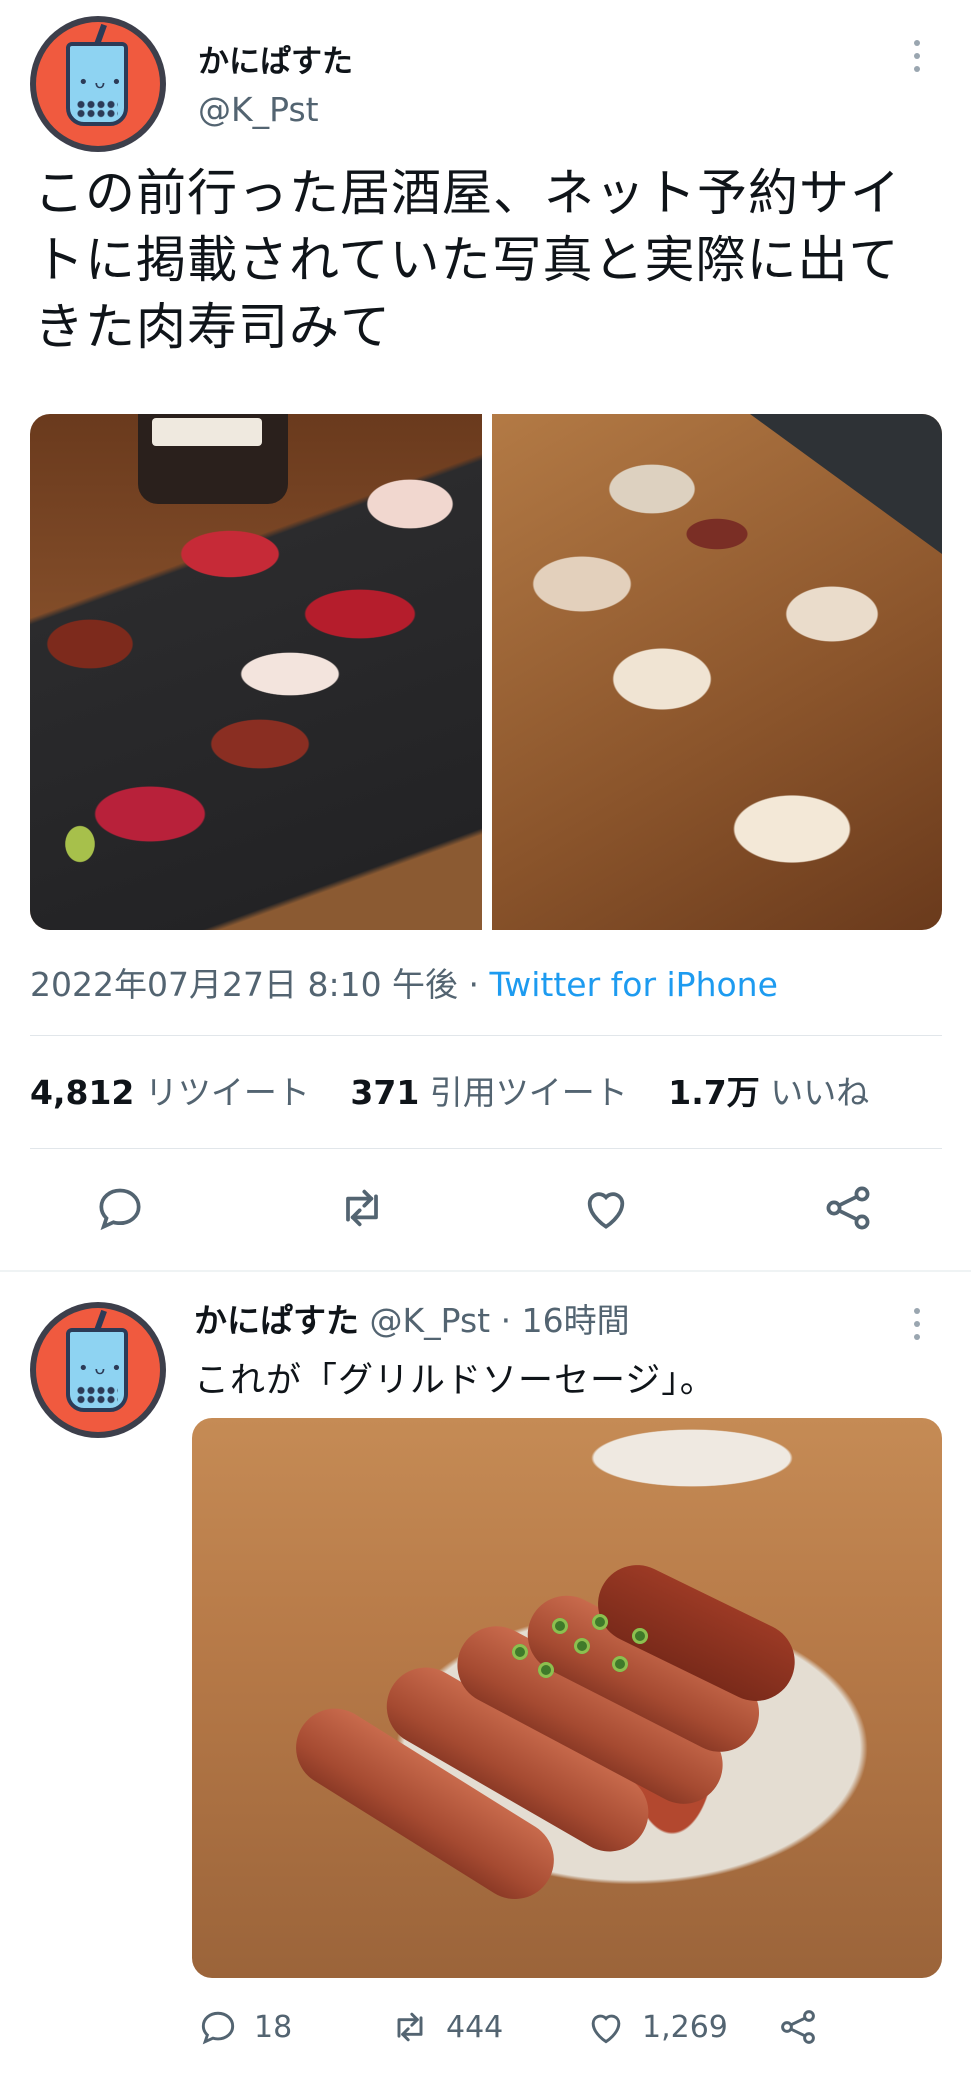  I want to click on reply-actions: 18 444 1,269, so click(485, 2029).